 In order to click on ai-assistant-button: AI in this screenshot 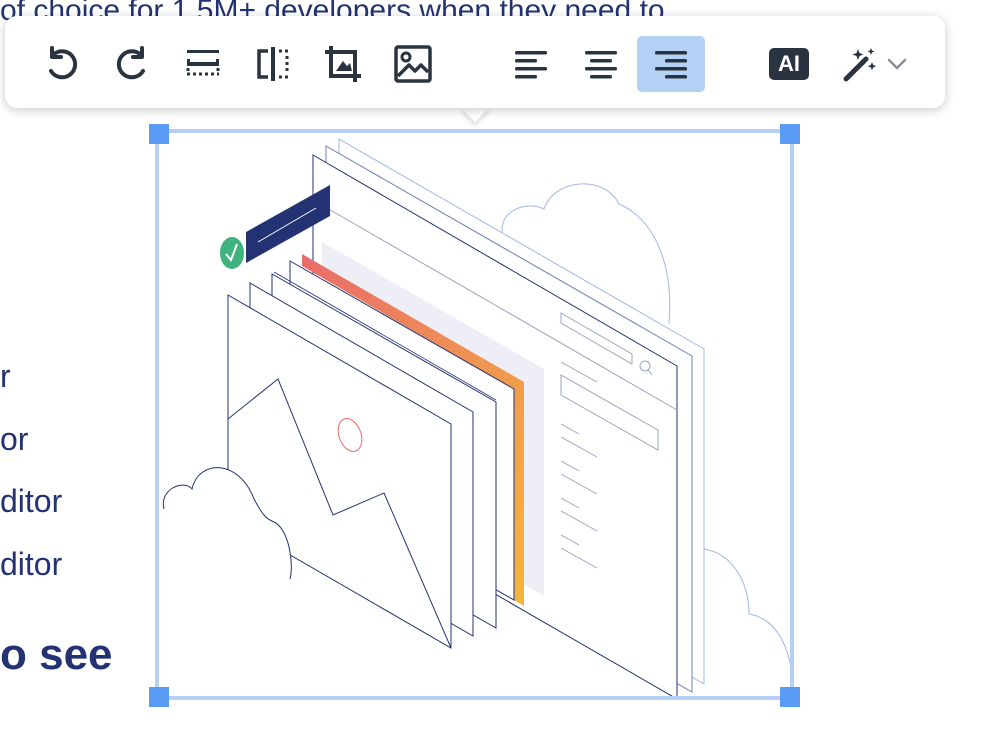, I will do `click(789, 64)`.